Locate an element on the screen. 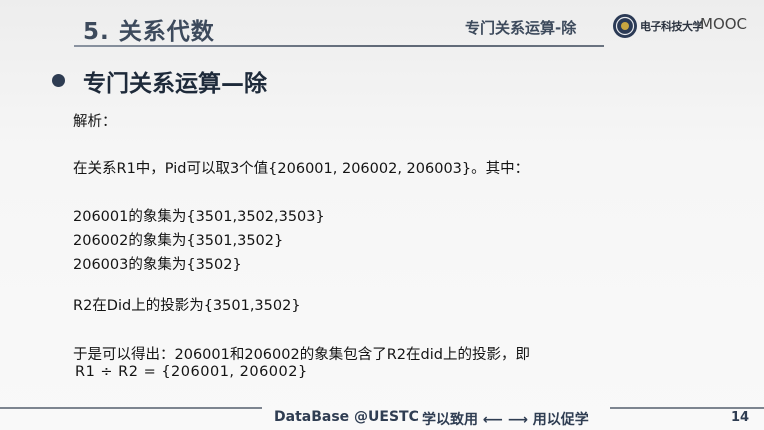 The height and width of the screenshot is (430, 764). footer-course: DataBase @UESTC is located at coordinates (346, 417).